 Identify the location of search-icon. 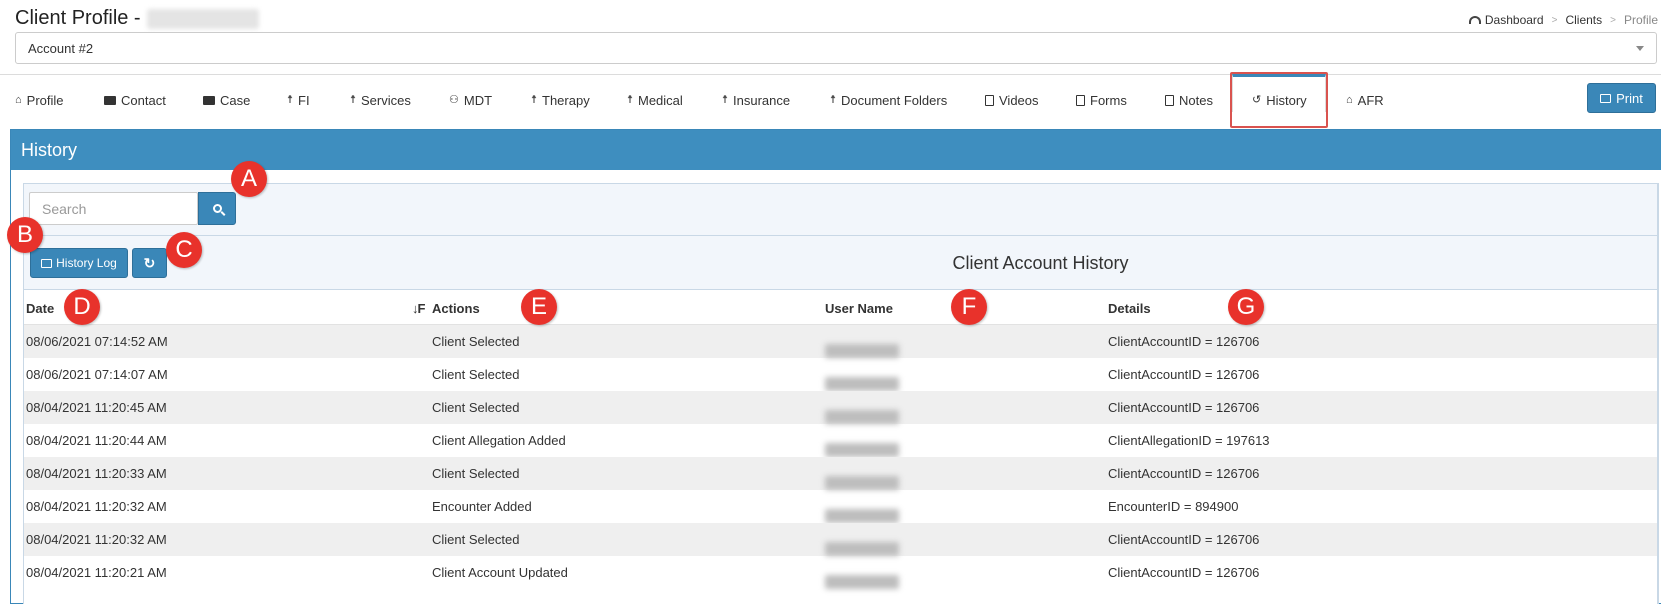
(217, 208).